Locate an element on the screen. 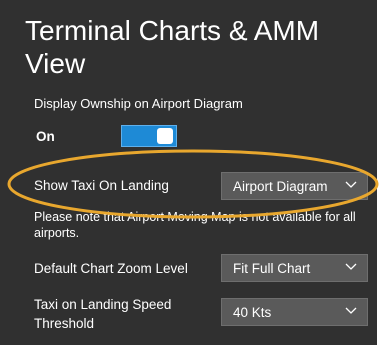 This screenshot has width=390, height=345. chart-zoom-value: Fit Full Chart is located at coordinates (272, 268).